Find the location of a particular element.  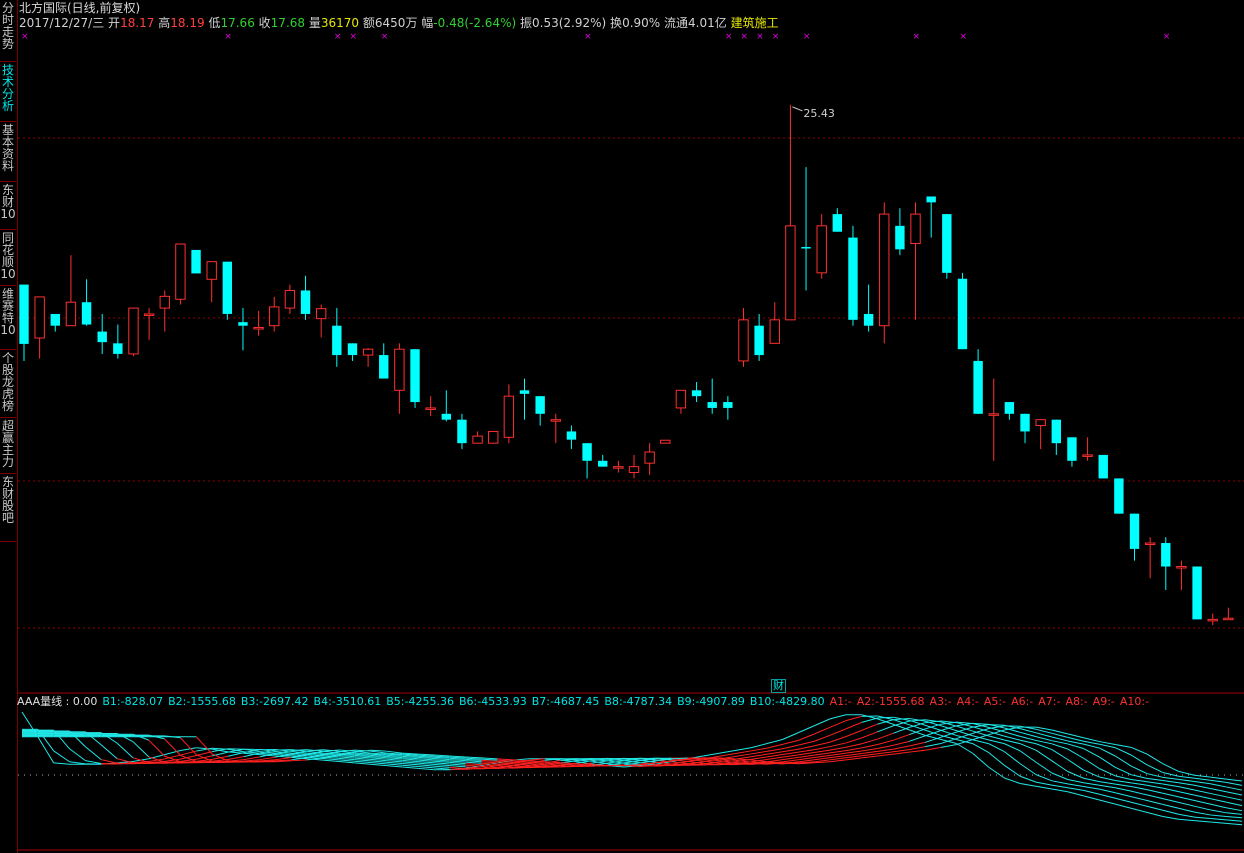

legend-b2: B2:-1555.68 is located at coordinates (202, 701).